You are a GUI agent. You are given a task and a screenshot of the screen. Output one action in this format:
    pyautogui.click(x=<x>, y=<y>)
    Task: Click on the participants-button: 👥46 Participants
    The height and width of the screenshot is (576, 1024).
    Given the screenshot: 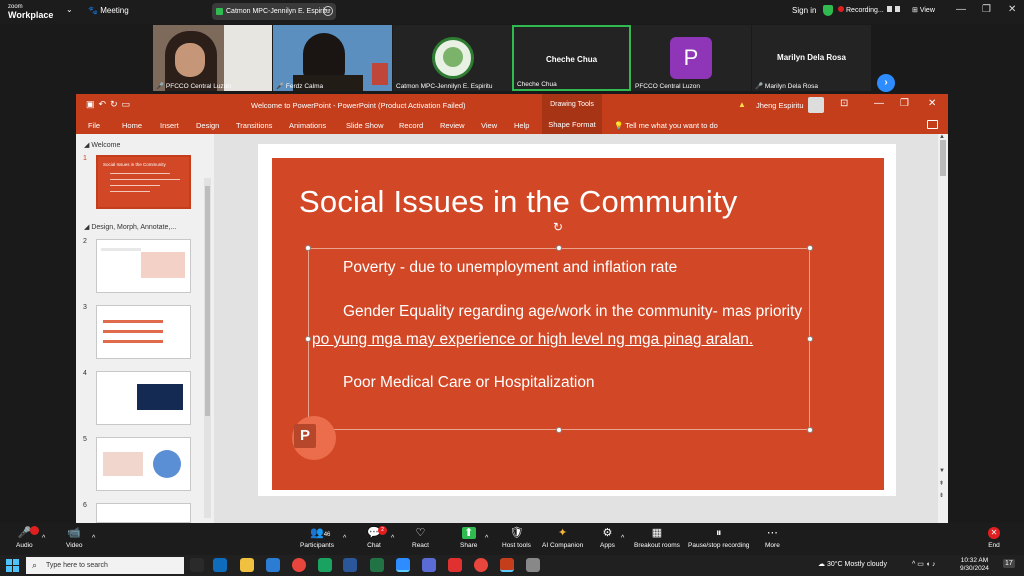 What is the action you would take?
    pyautogui.click(x=317, y=538)
    